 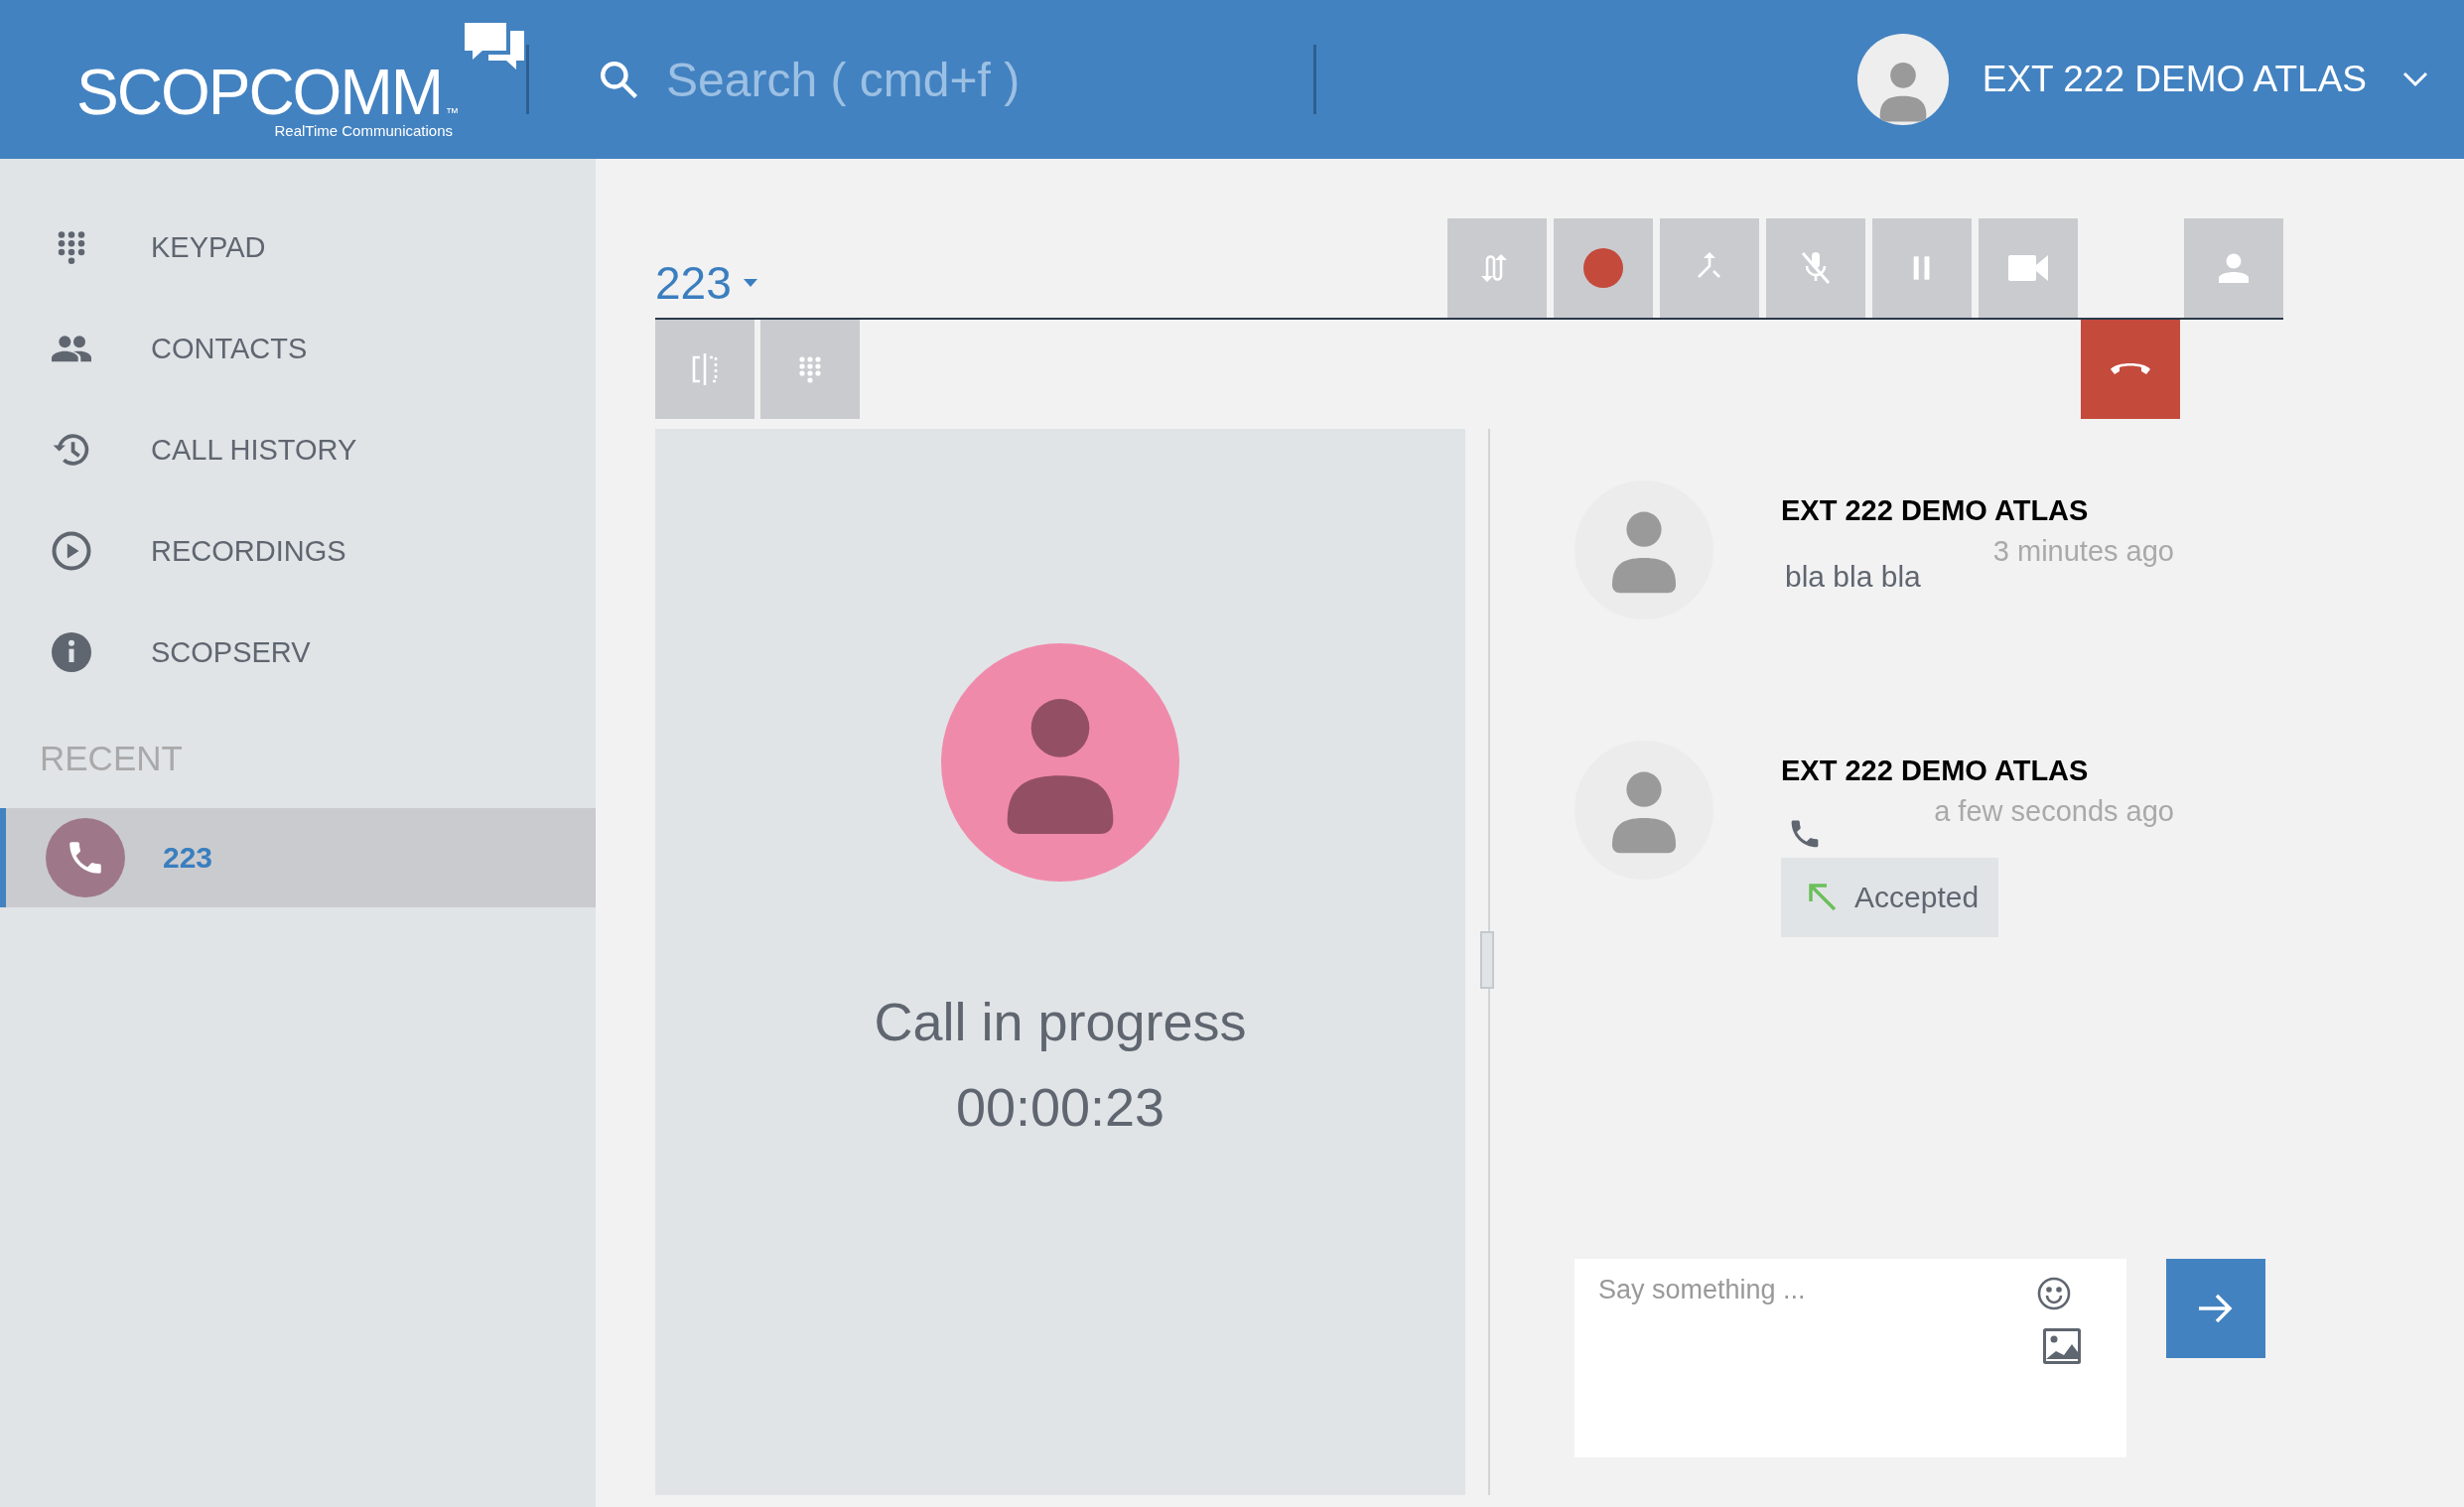 I want to click on video-camera-icon, so click(x=2028, y=268).